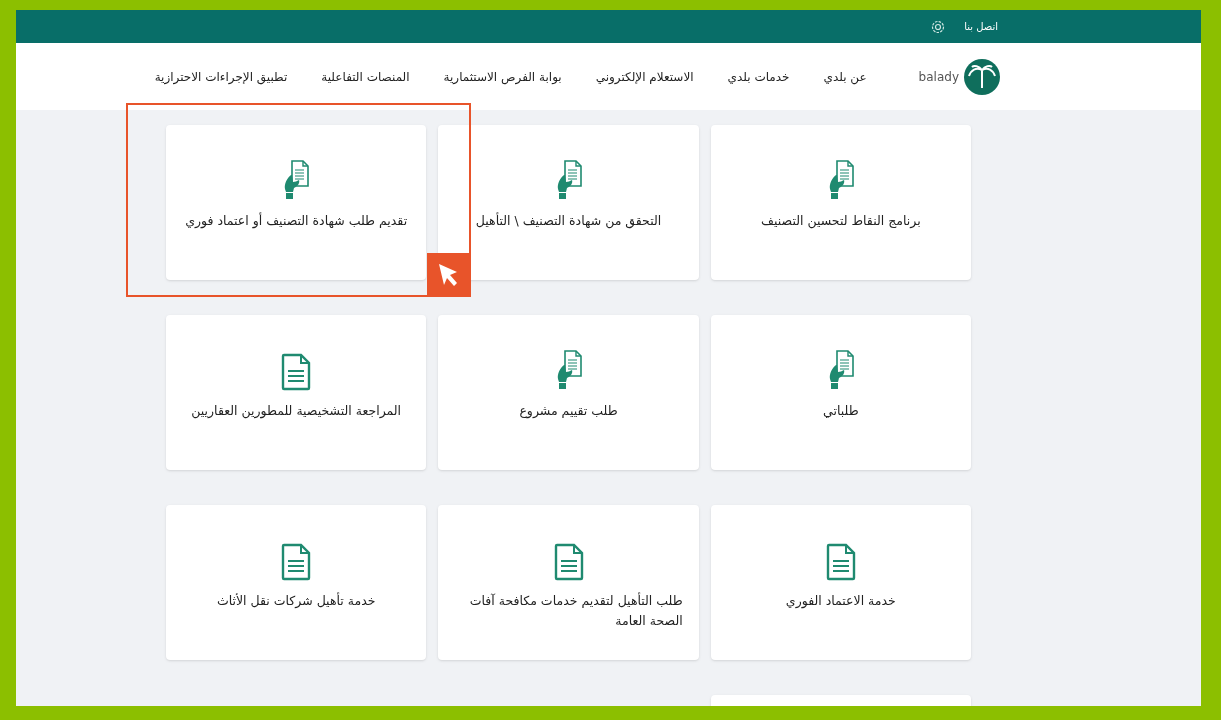  I want to click on service-title: المراجعة التشخيصية للمطورين العقاريين, so click(296, 411).